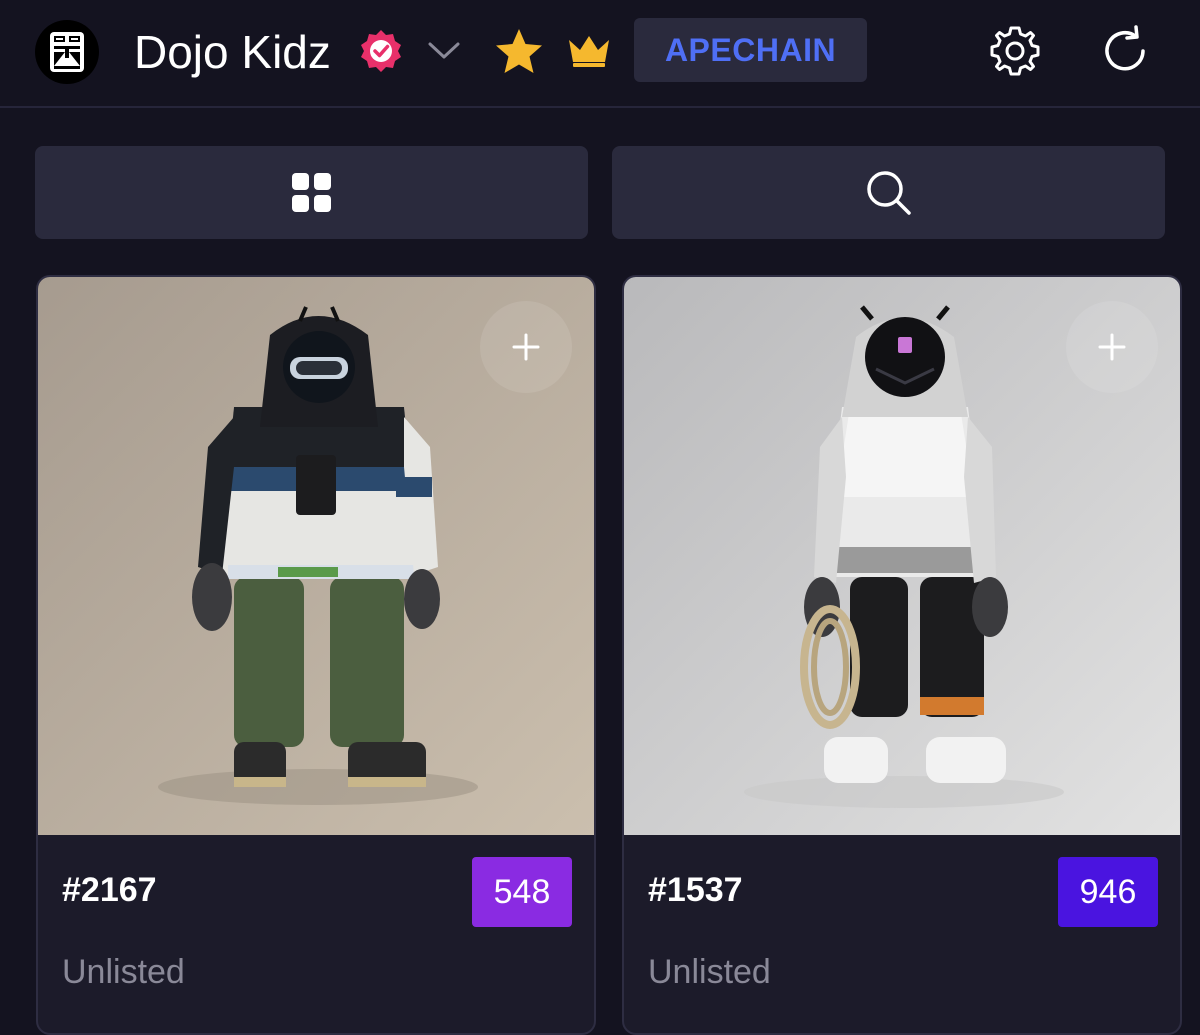 The image size is (1200, 1035). Describe the element at coordinates (522, 892) in the screenshot. I see `rarity-rank-badge: 548` at that location.